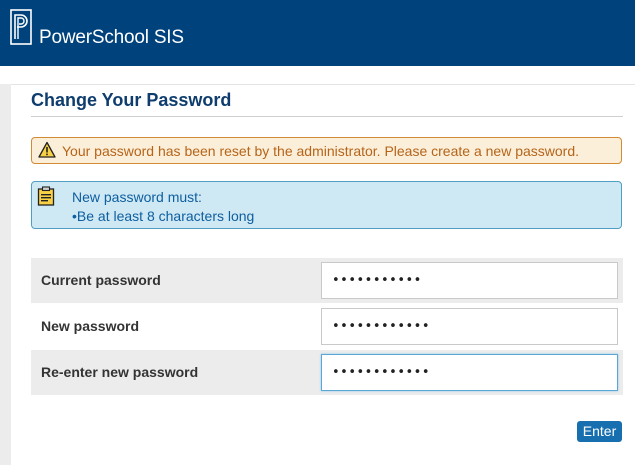 This screenshot has height=465, width=635. I want to click on enter-button: Enter, so click(599, 431).